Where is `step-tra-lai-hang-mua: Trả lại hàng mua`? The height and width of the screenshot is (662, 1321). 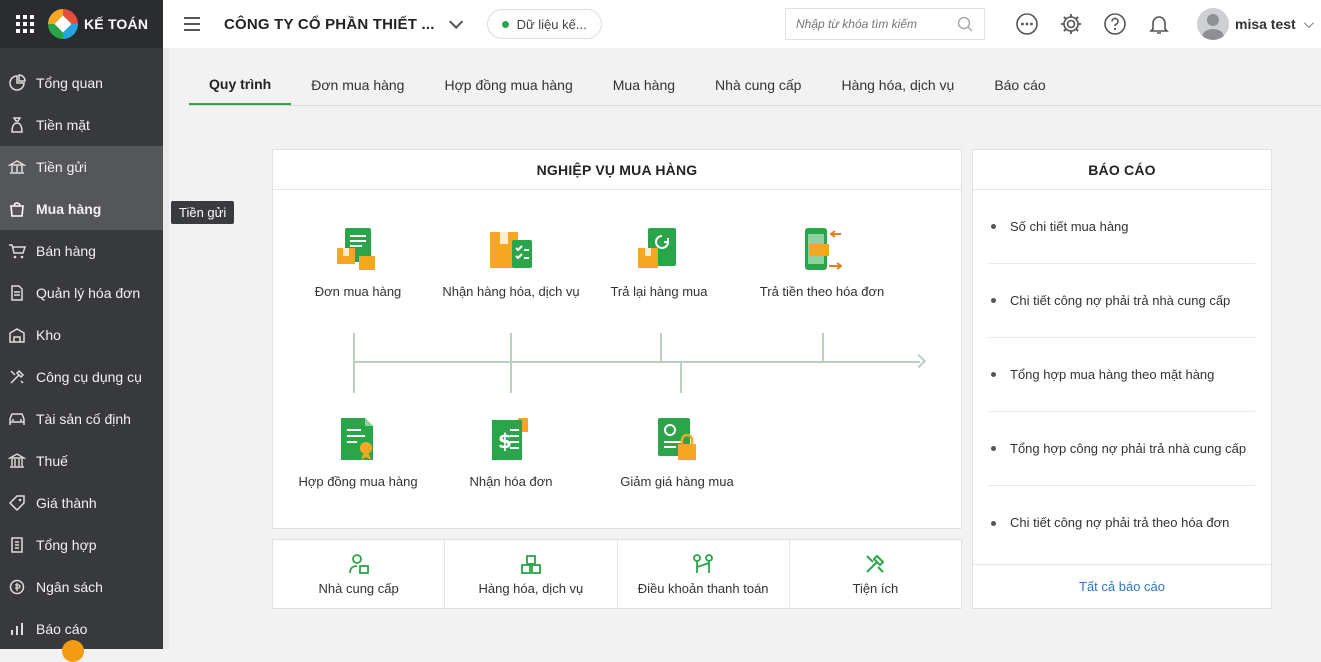 step-tra-lai-hang-mua: Trả lại hàng mua is located at coordinates (659, 263).